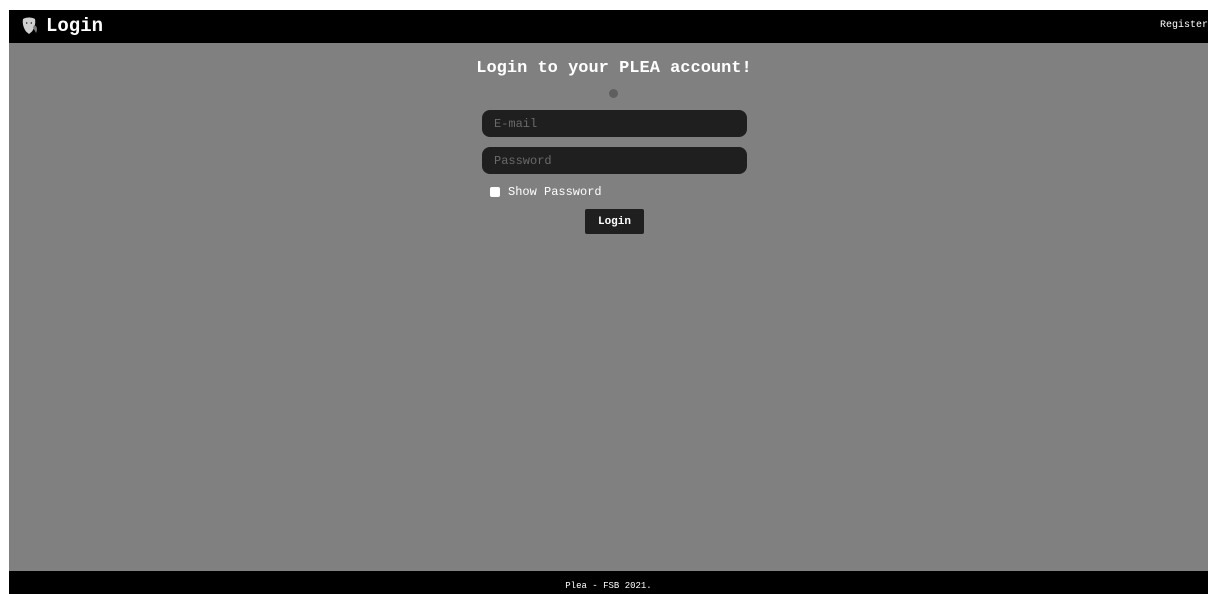  I want to click on show-password-toggle: Show Password, so click(546, 192).